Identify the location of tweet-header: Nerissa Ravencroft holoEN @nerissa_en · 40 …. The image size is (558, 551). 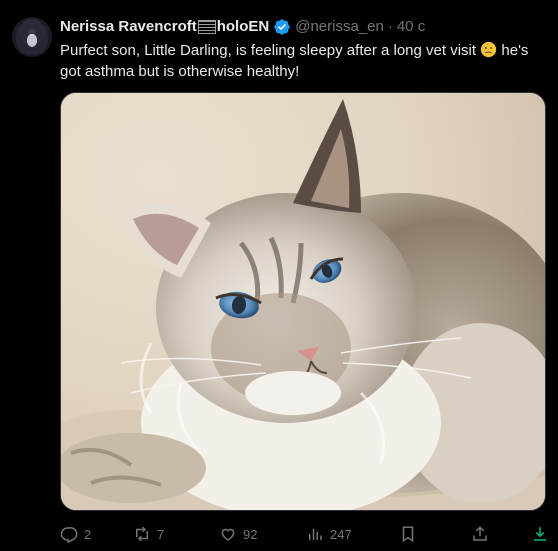
(242, 27).